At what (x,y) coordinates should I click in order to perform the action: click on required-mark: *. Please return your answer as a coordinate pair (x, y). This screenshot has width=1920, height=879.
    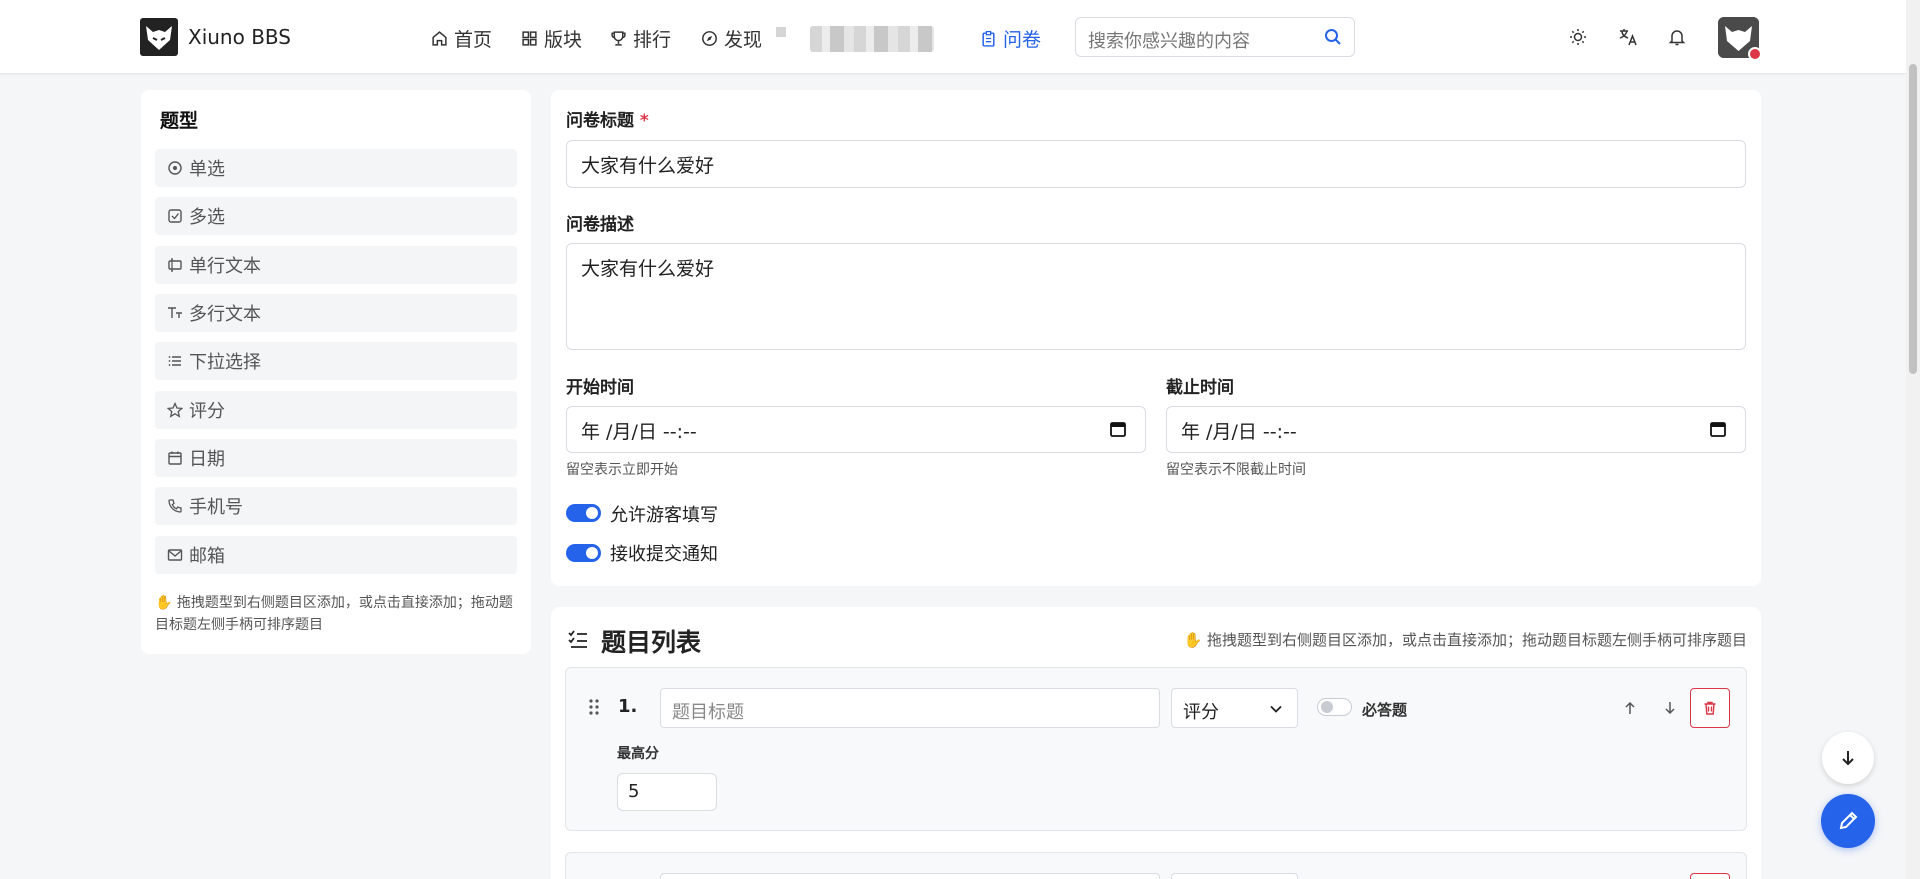
    Looking at the image, I should click on (644, 121).